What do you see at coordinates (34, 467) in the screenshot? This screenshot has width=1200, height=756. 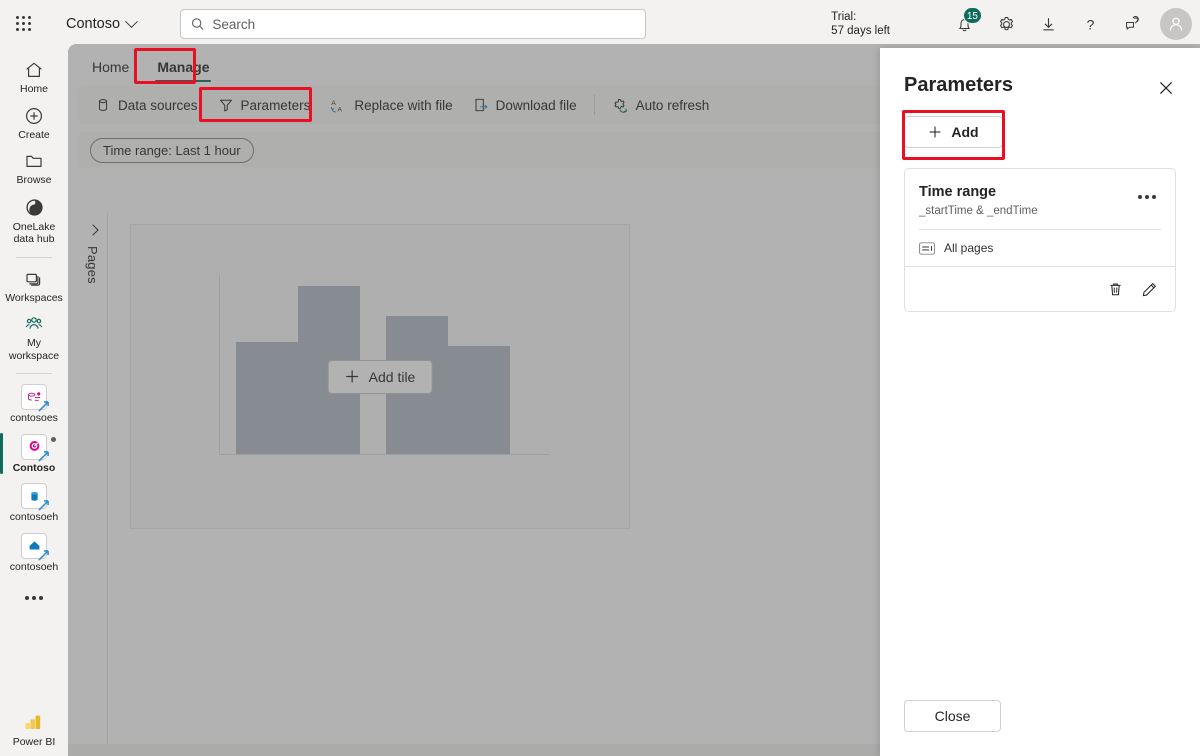 I see `sidebar-item-label: Contoso` at bounding box center [34, 467].